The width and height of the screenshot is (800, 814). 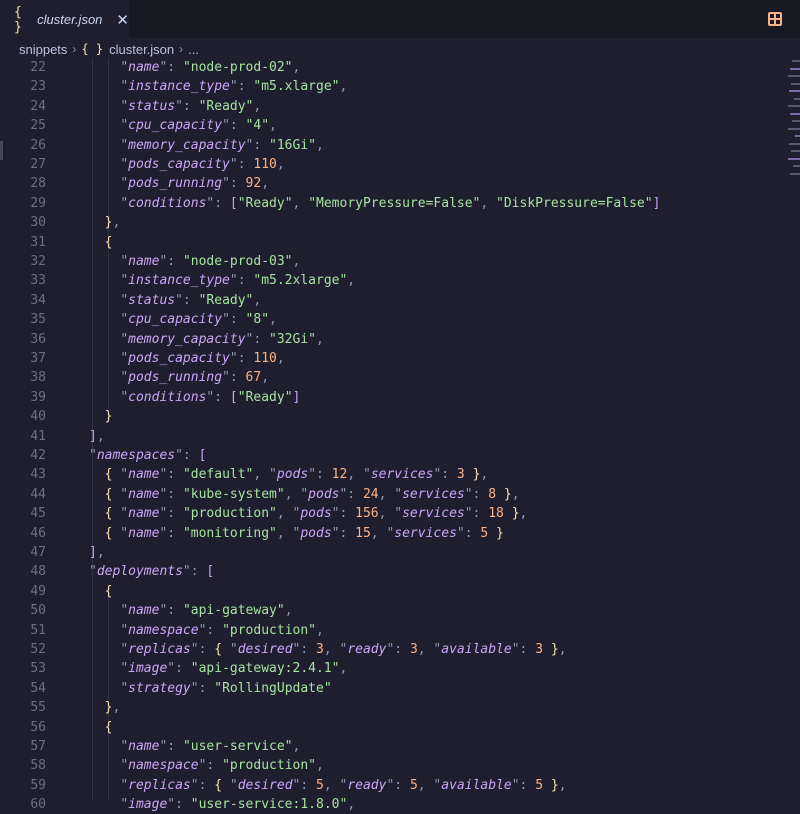 What do you see at coordinates (70, 19) in the screenshot?
I see `tab-title: cluster.json` at bounding box center [70, 19].